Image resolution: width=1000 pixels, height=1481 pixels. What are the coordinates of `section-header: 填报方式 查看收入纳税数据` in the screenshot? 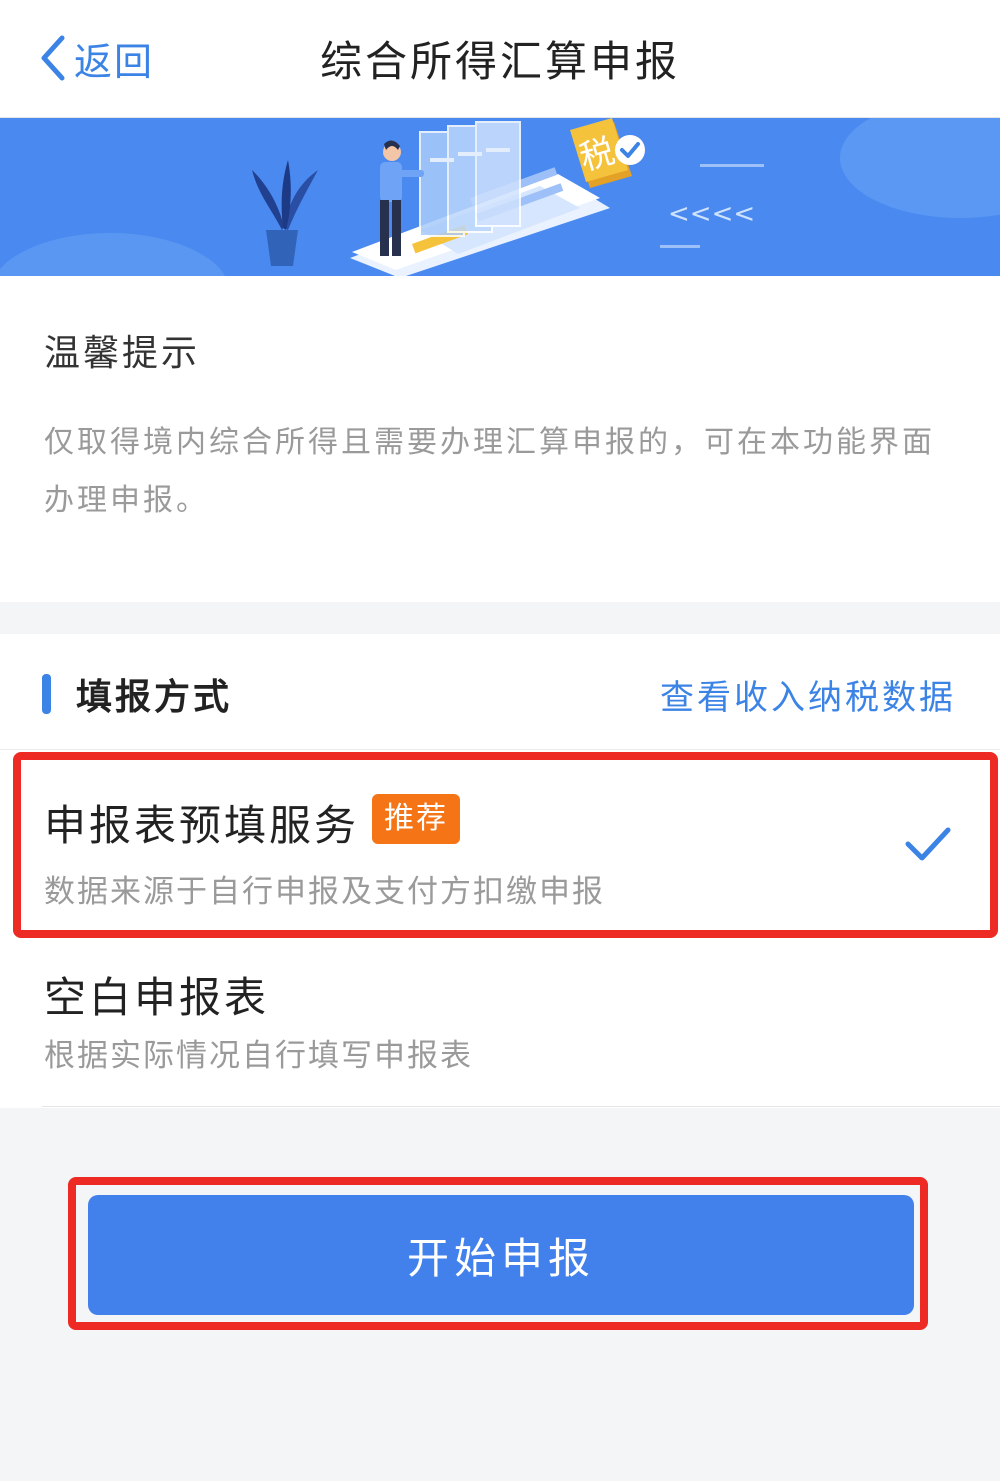 It's located at (500, 692).